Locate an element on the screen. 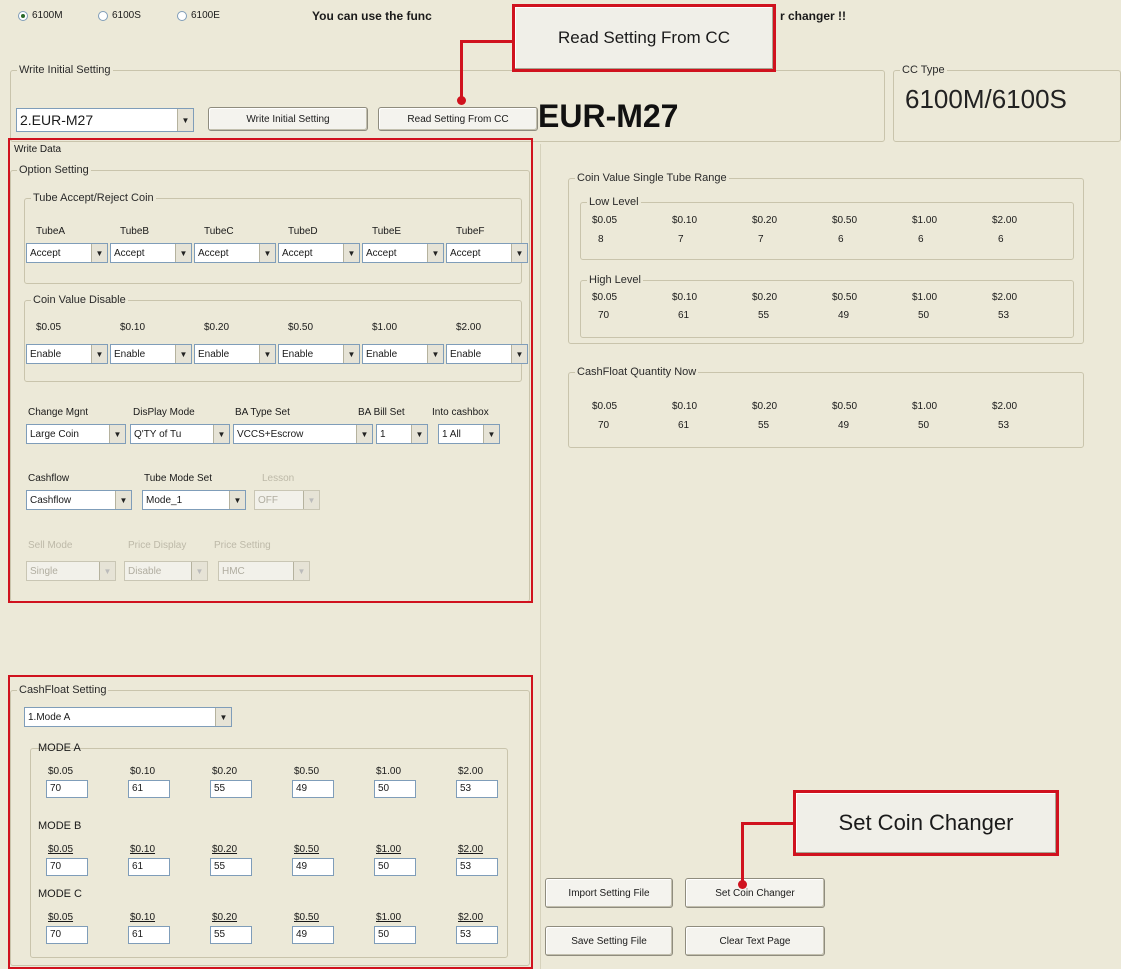  cashfloat-highlight is located at coordinates (270, 822).